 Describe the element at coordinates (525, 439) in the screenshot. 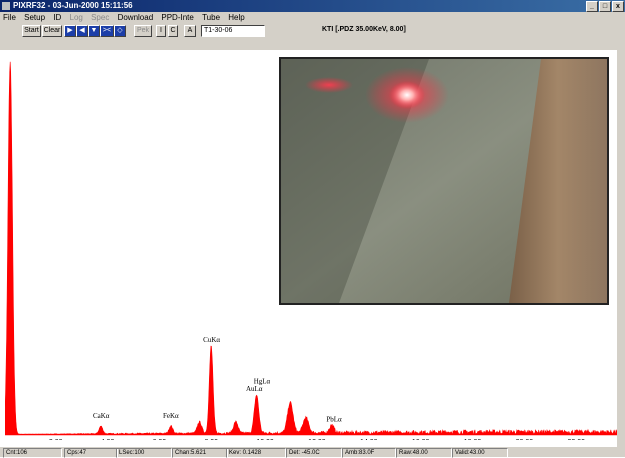

I see `x-tick-label: 20.00` at that location.